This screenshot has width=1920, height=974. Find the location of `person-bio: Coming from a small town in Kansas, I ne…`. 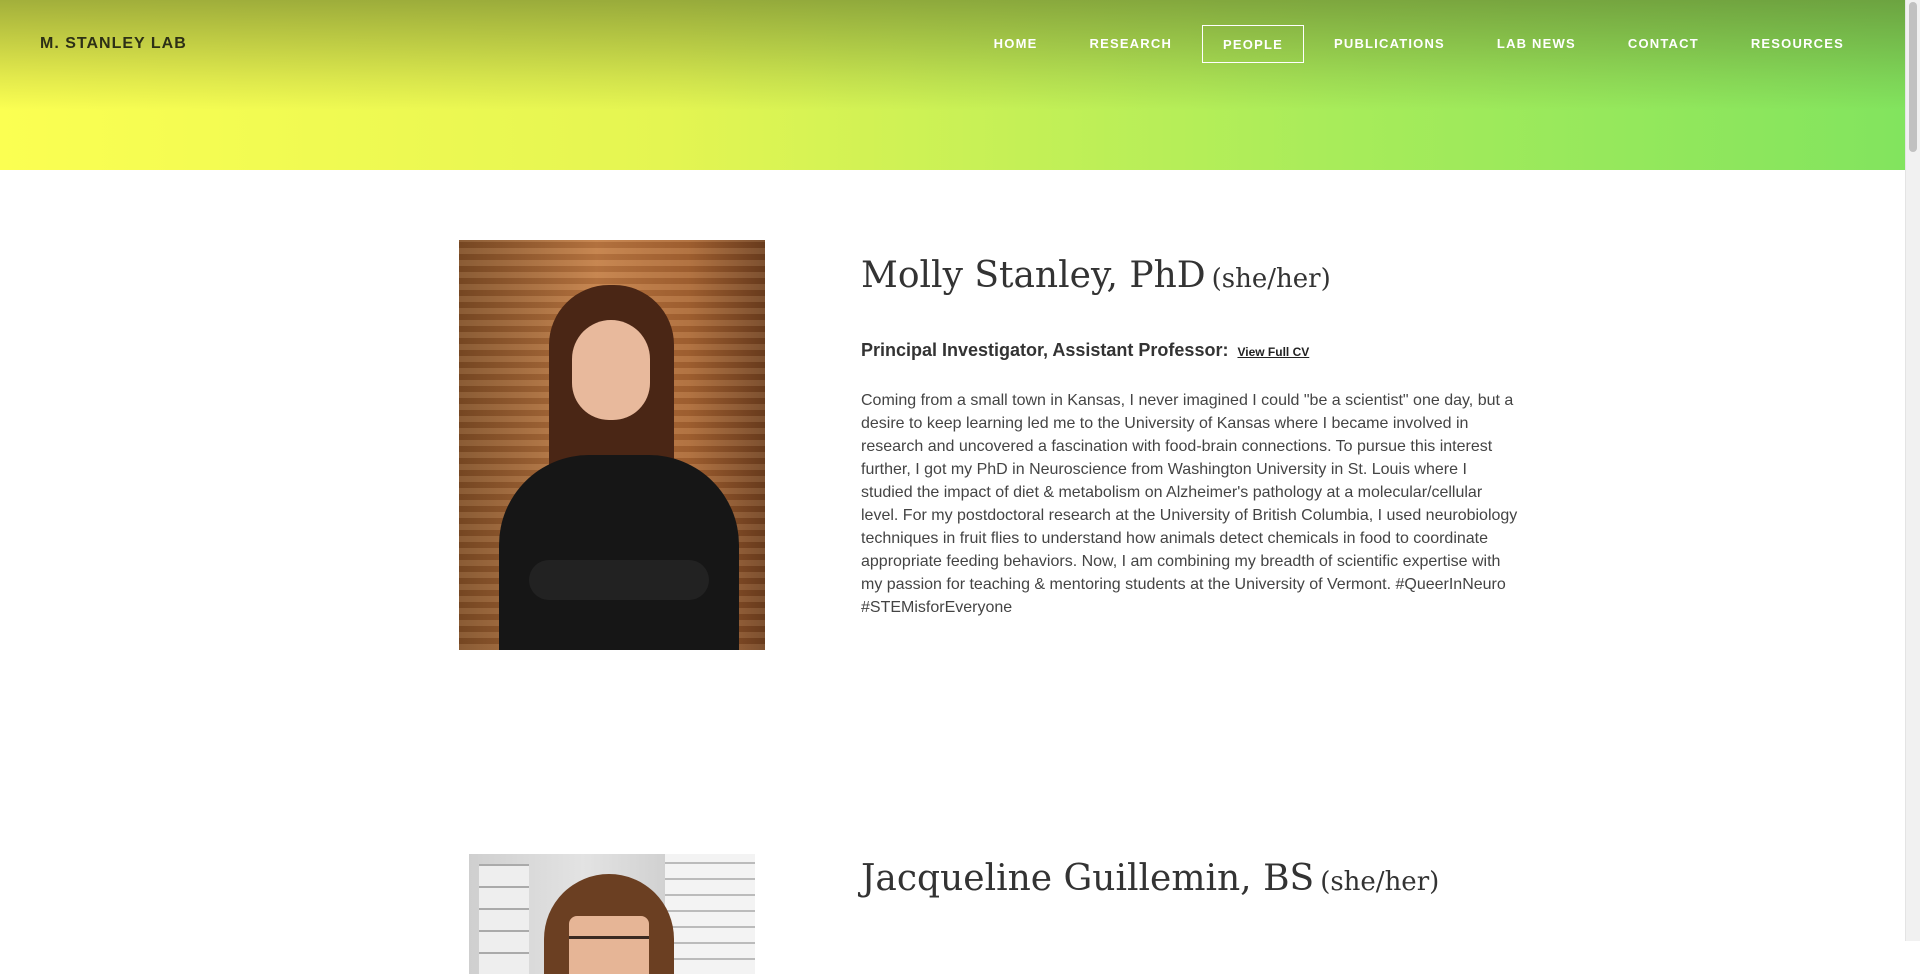

person-bio: Coming from a small town in Kansas, I ne… is located at coordinates (1189, 504).